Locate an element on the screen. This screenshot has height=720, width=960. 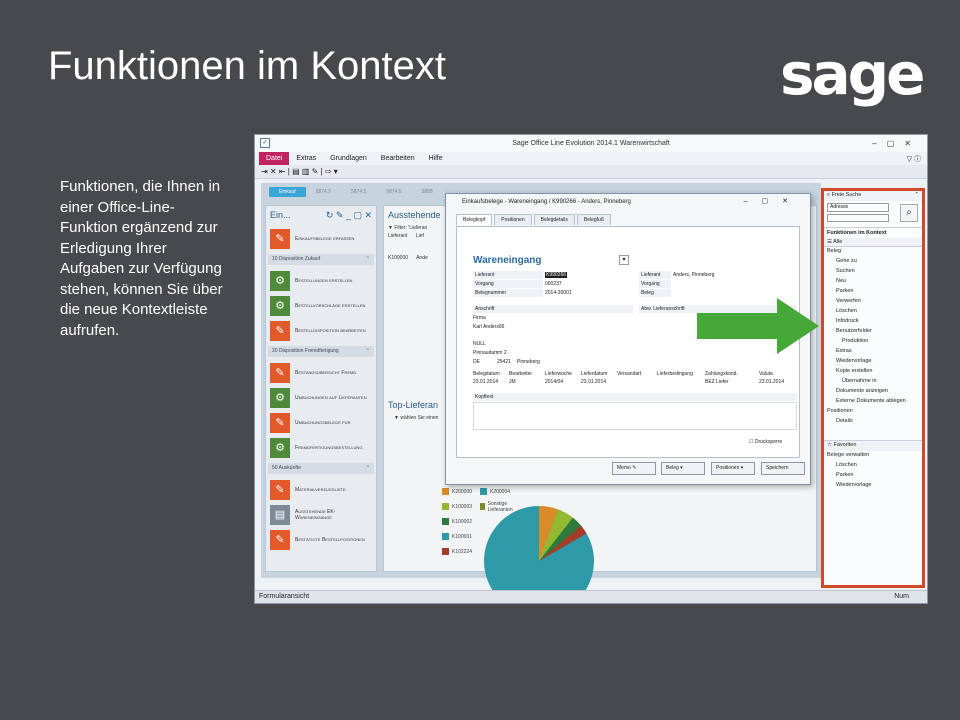
dialog-window-controls: –▢✕ is located at coordinates (773, 202).